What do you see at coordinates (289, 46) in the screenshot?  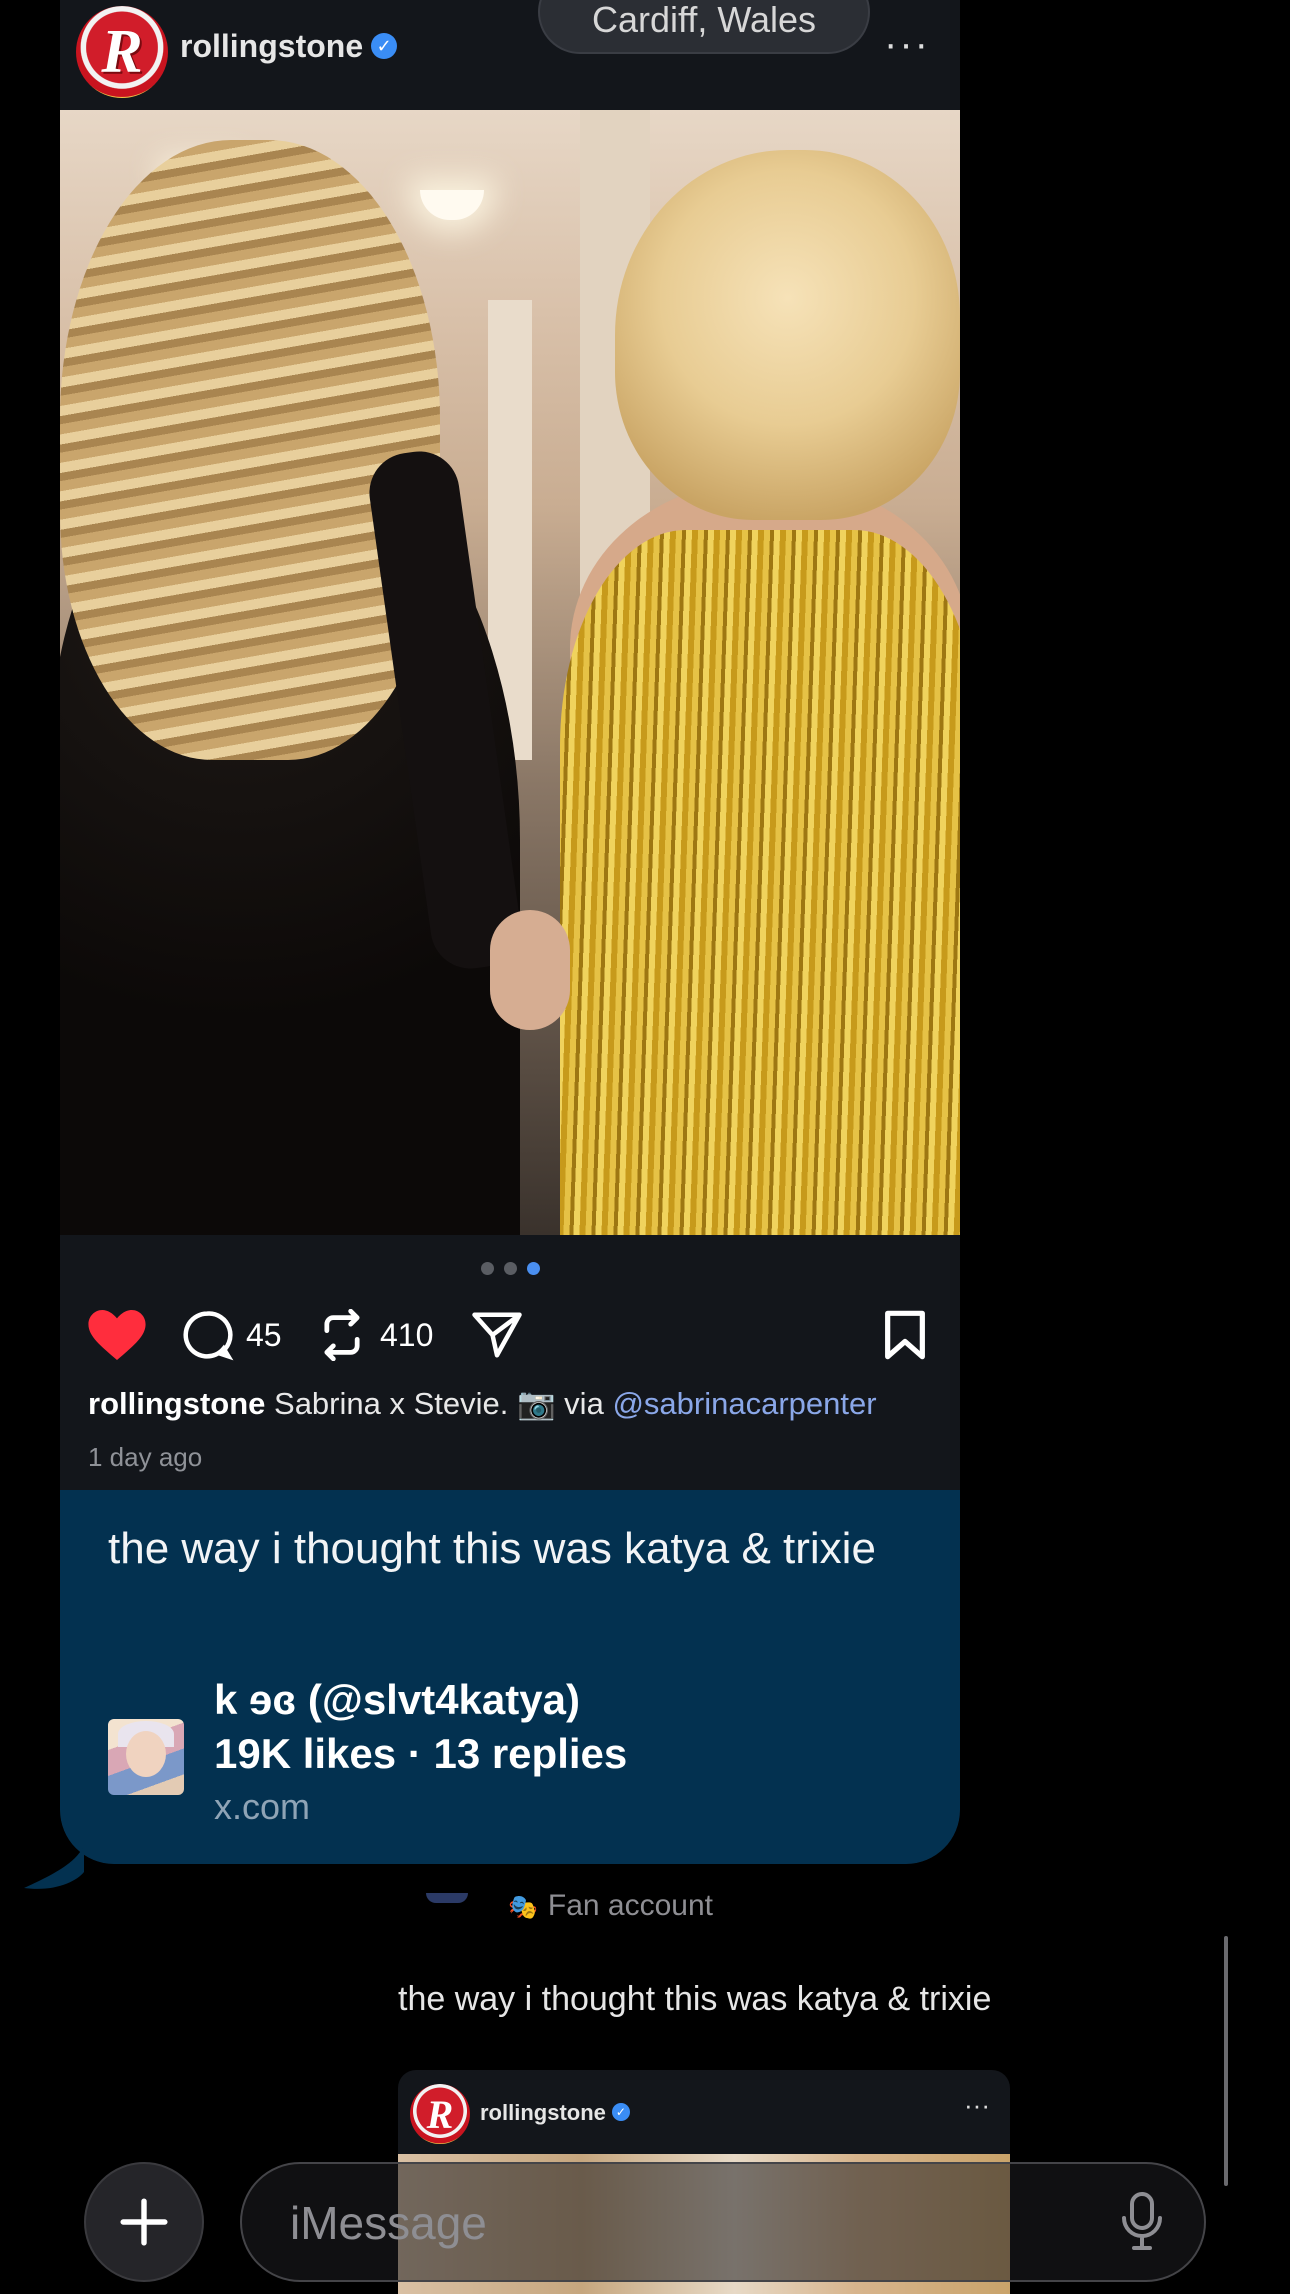 I see `post-handle: rollingstone ✓` at bounding box center [289, 46].